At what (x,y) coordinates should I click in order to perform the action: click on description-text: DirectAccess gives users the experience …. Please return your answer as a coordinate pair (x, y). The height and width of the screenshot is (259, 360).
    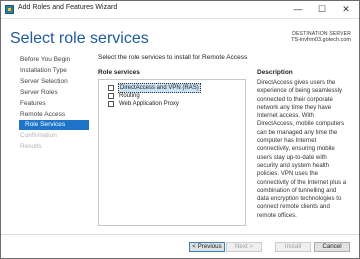
    Looking at the image, I should click on (302, 149).